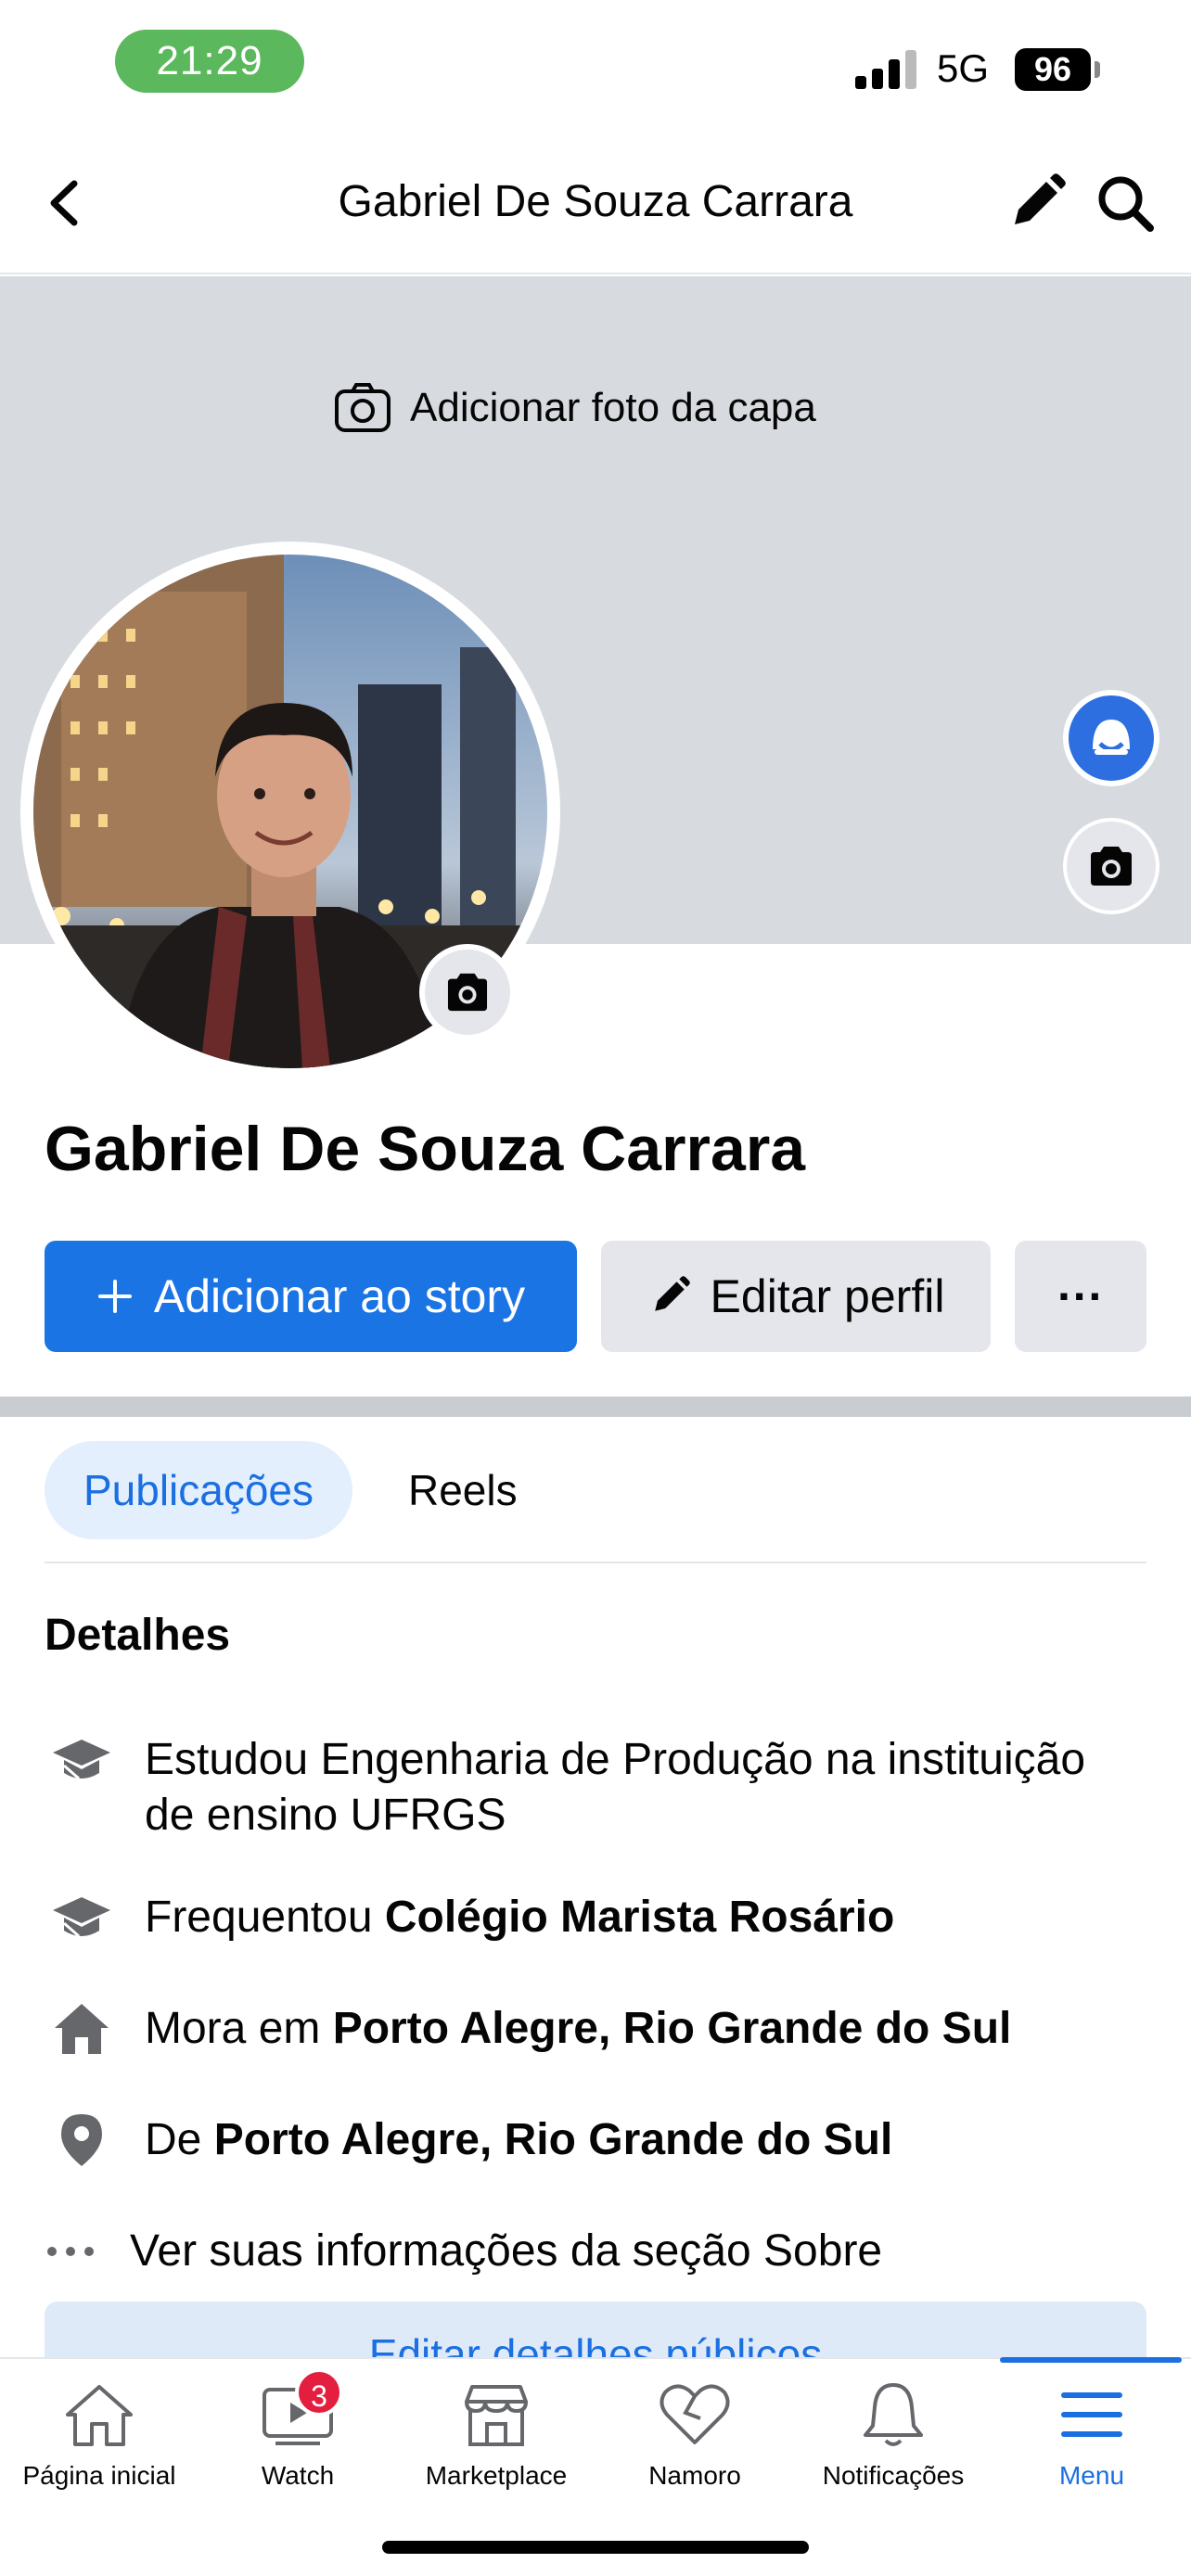 The height and width of the screenshot is (2576, 1191). I want to click on heart-icon, so click(694, 2415).